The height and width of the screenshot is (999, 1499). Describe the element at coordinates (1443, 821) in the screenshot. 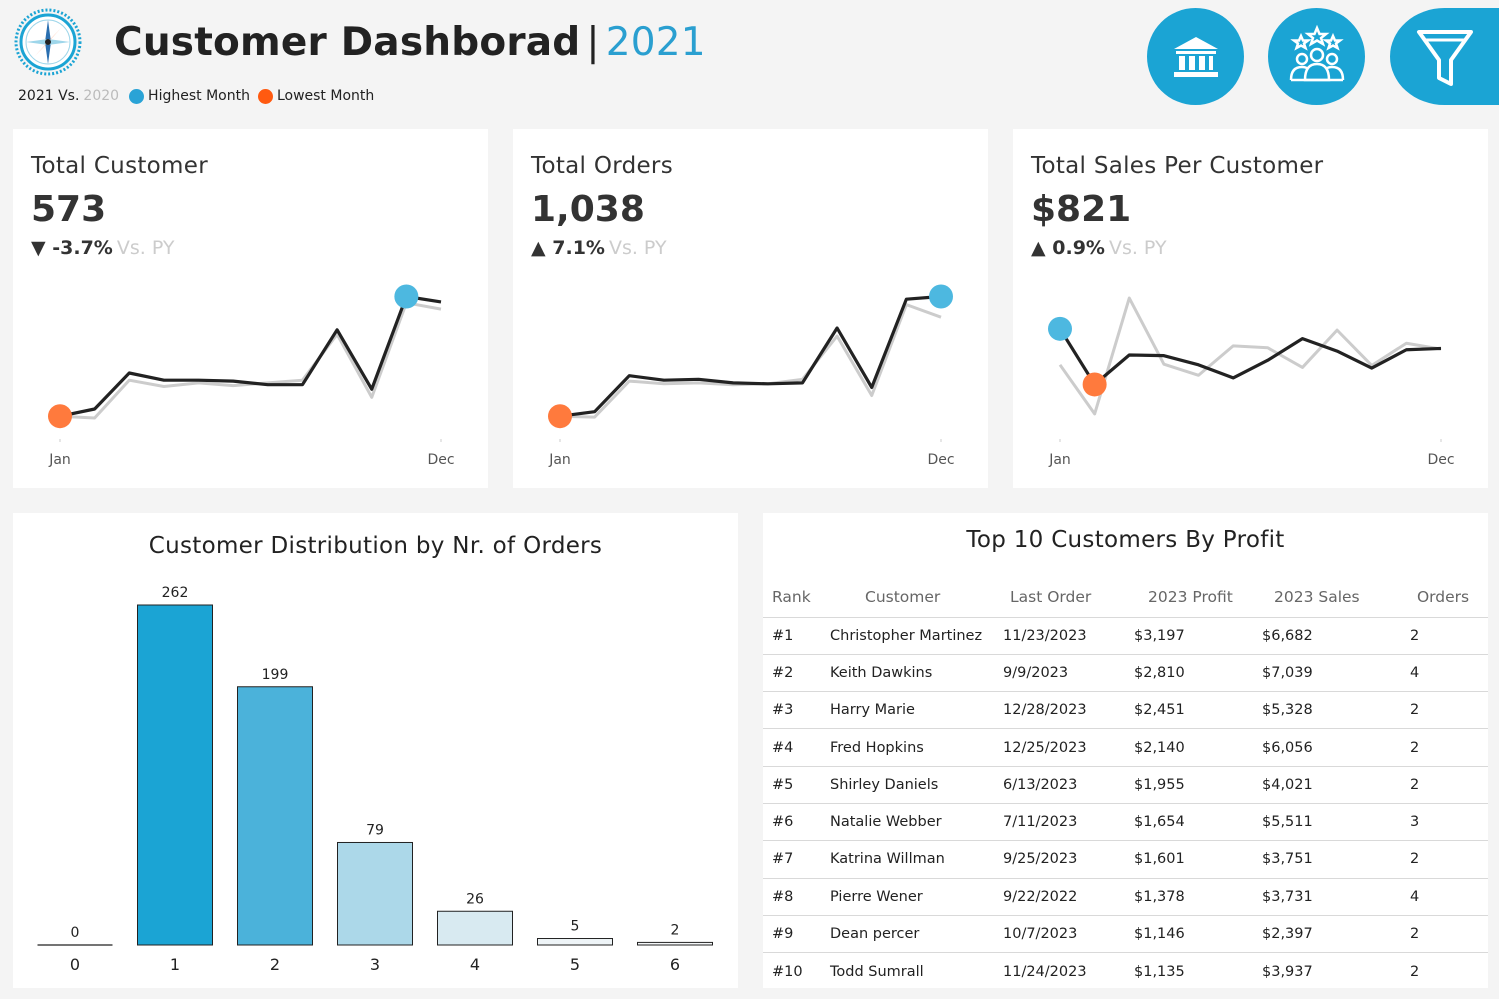

I see `cell-orders: 3` at that location.